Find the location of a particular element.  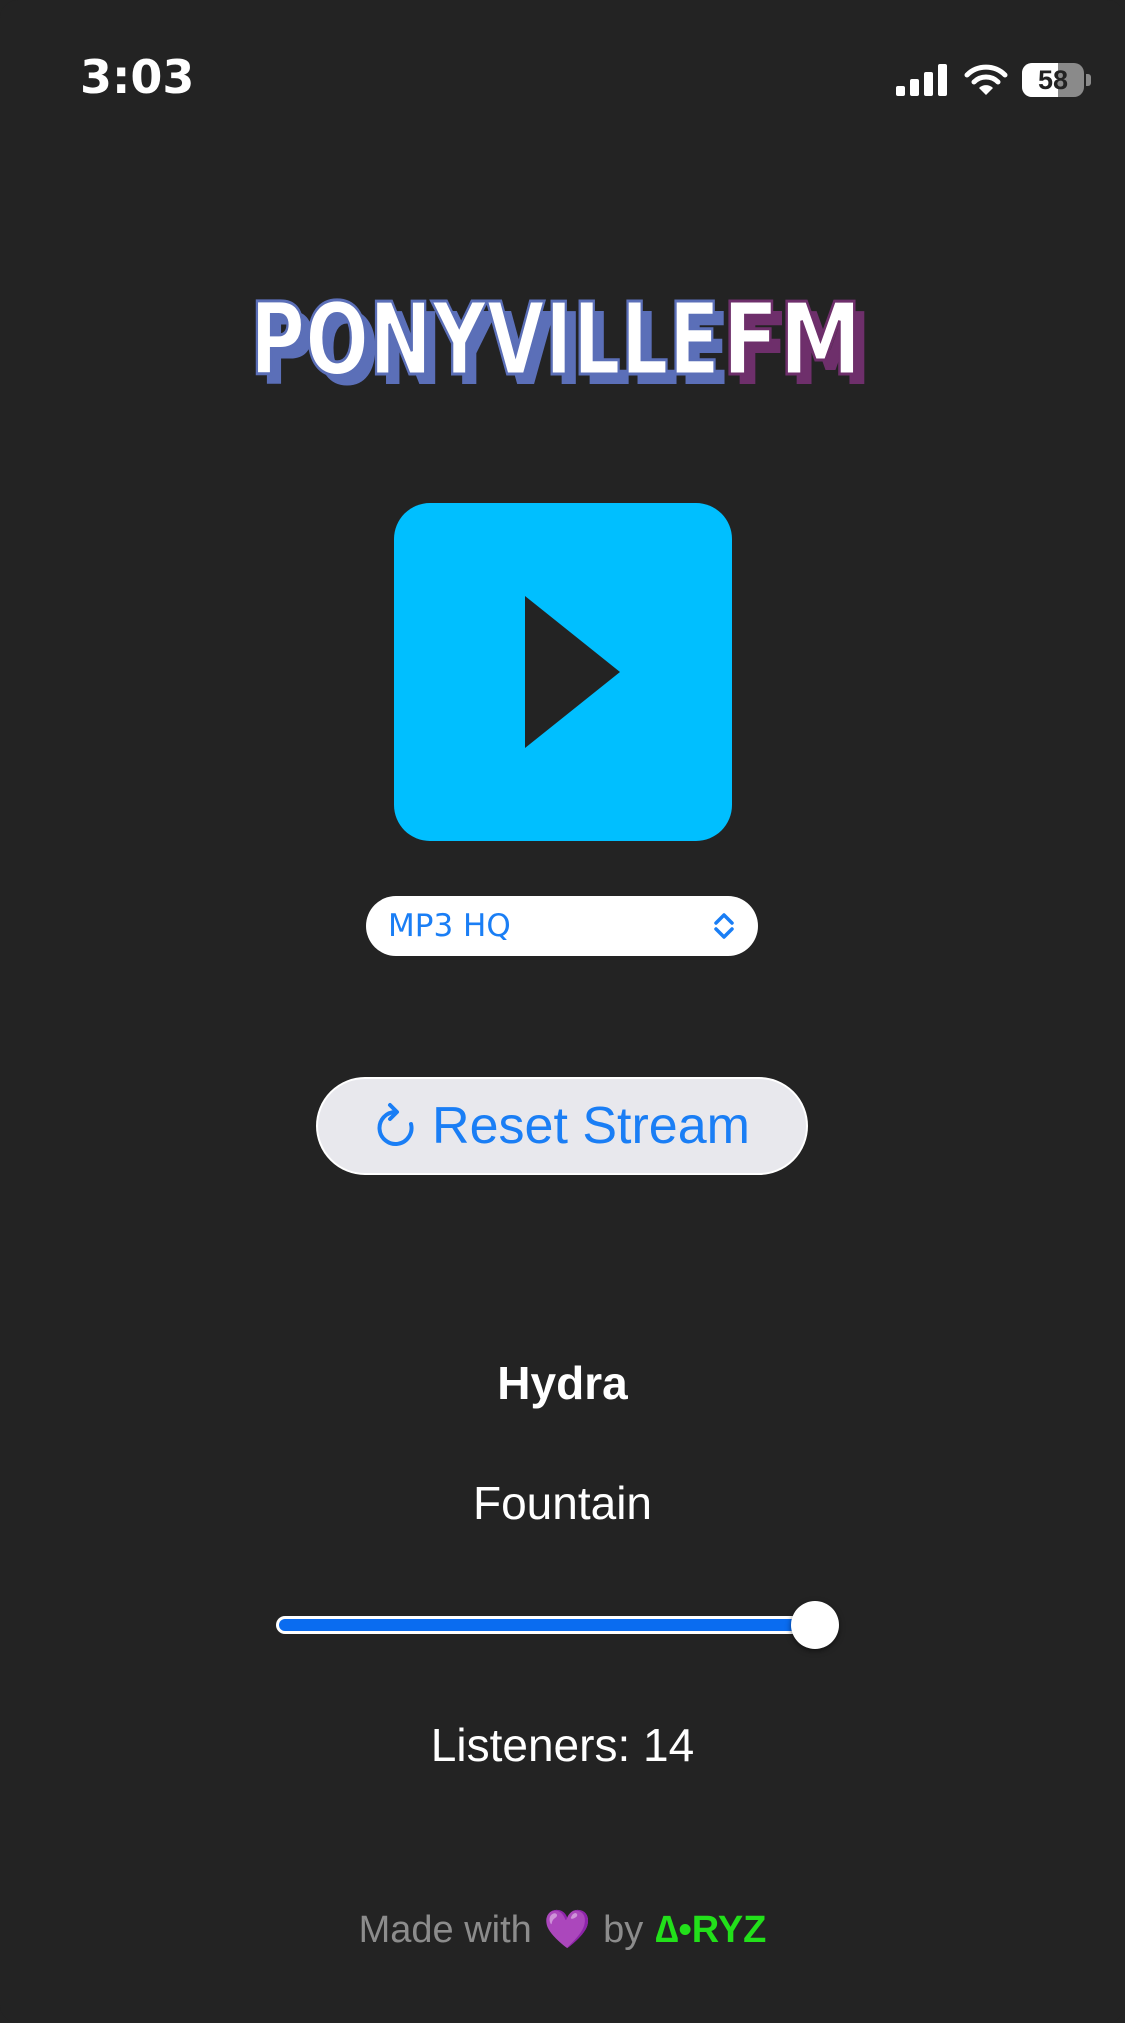

status-time: 3:03 is located at coordinates (137, 77).